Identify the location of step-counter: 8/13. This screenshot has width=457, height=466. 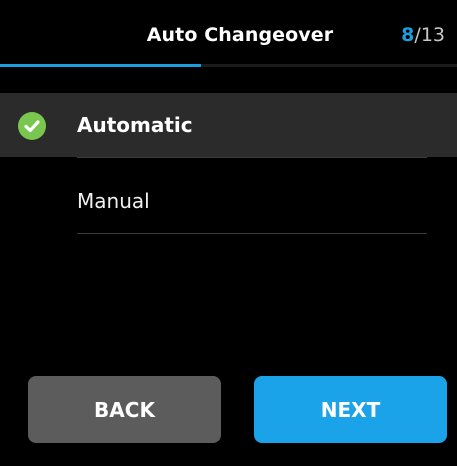
(423, 35).